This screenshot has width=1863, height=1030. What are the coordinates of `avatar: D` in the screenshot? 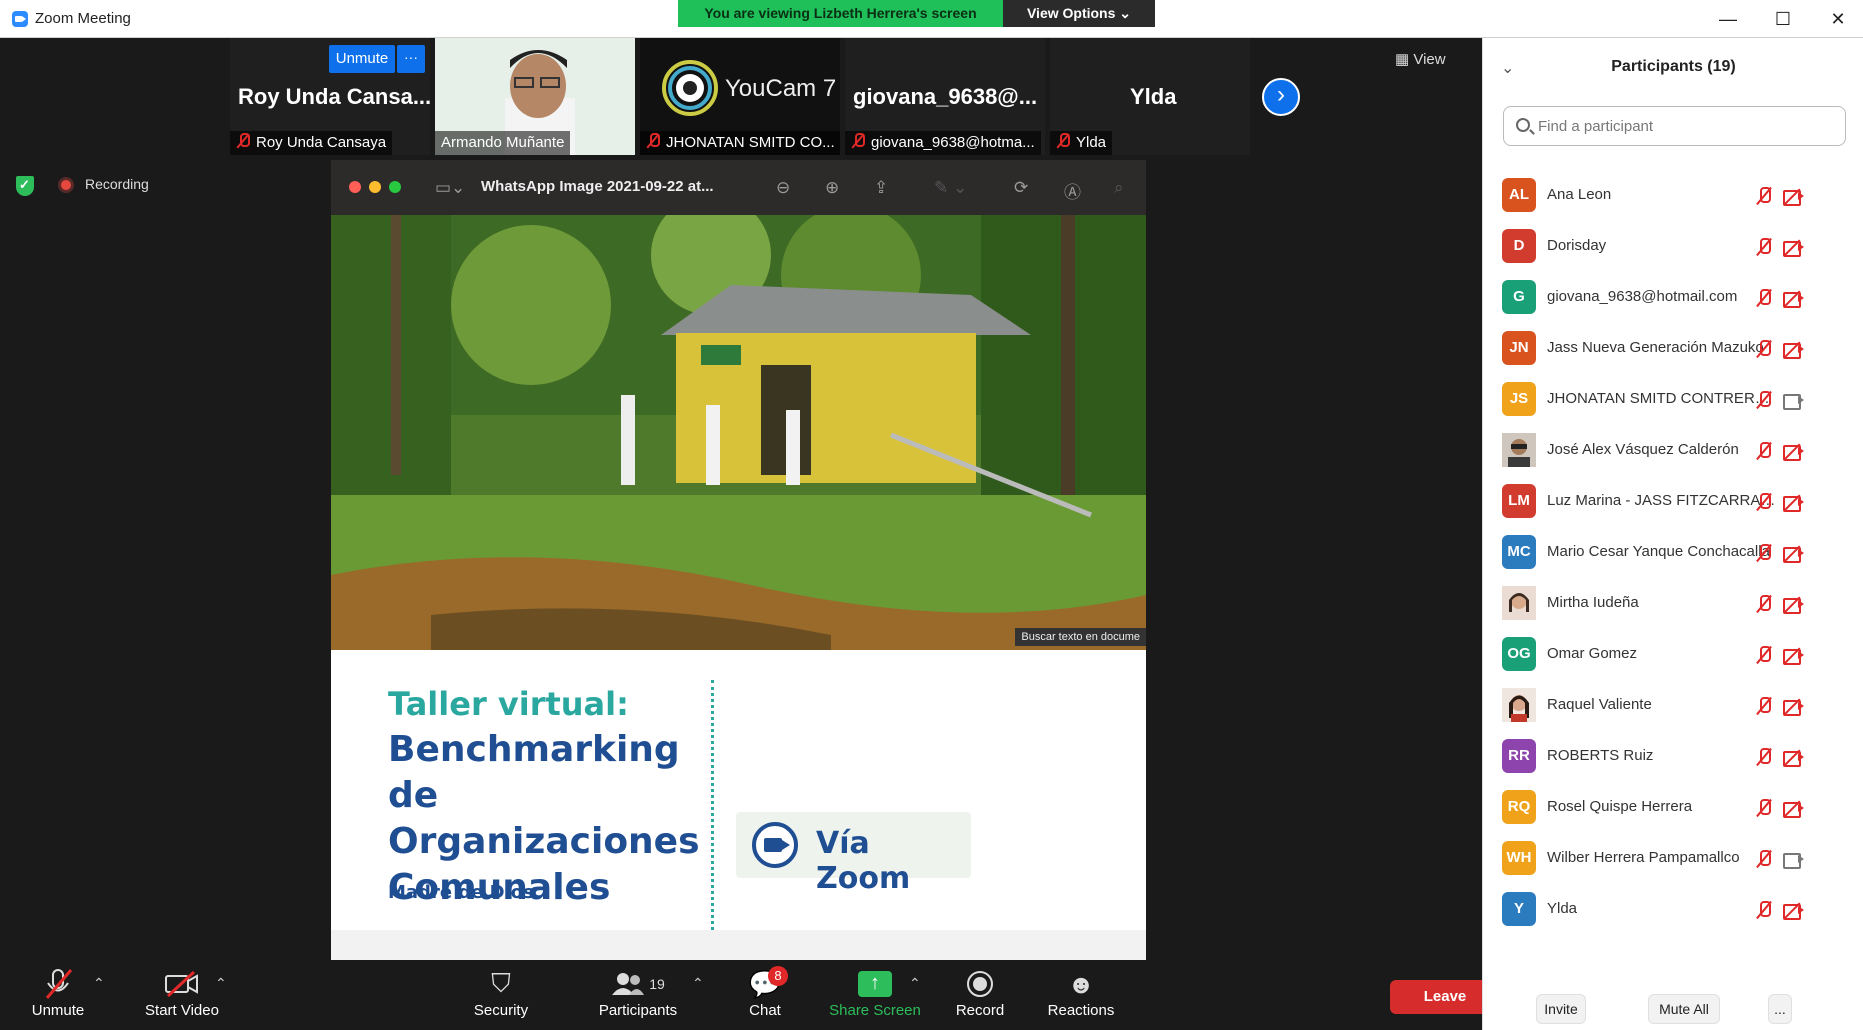 It's located at (1519, 246).